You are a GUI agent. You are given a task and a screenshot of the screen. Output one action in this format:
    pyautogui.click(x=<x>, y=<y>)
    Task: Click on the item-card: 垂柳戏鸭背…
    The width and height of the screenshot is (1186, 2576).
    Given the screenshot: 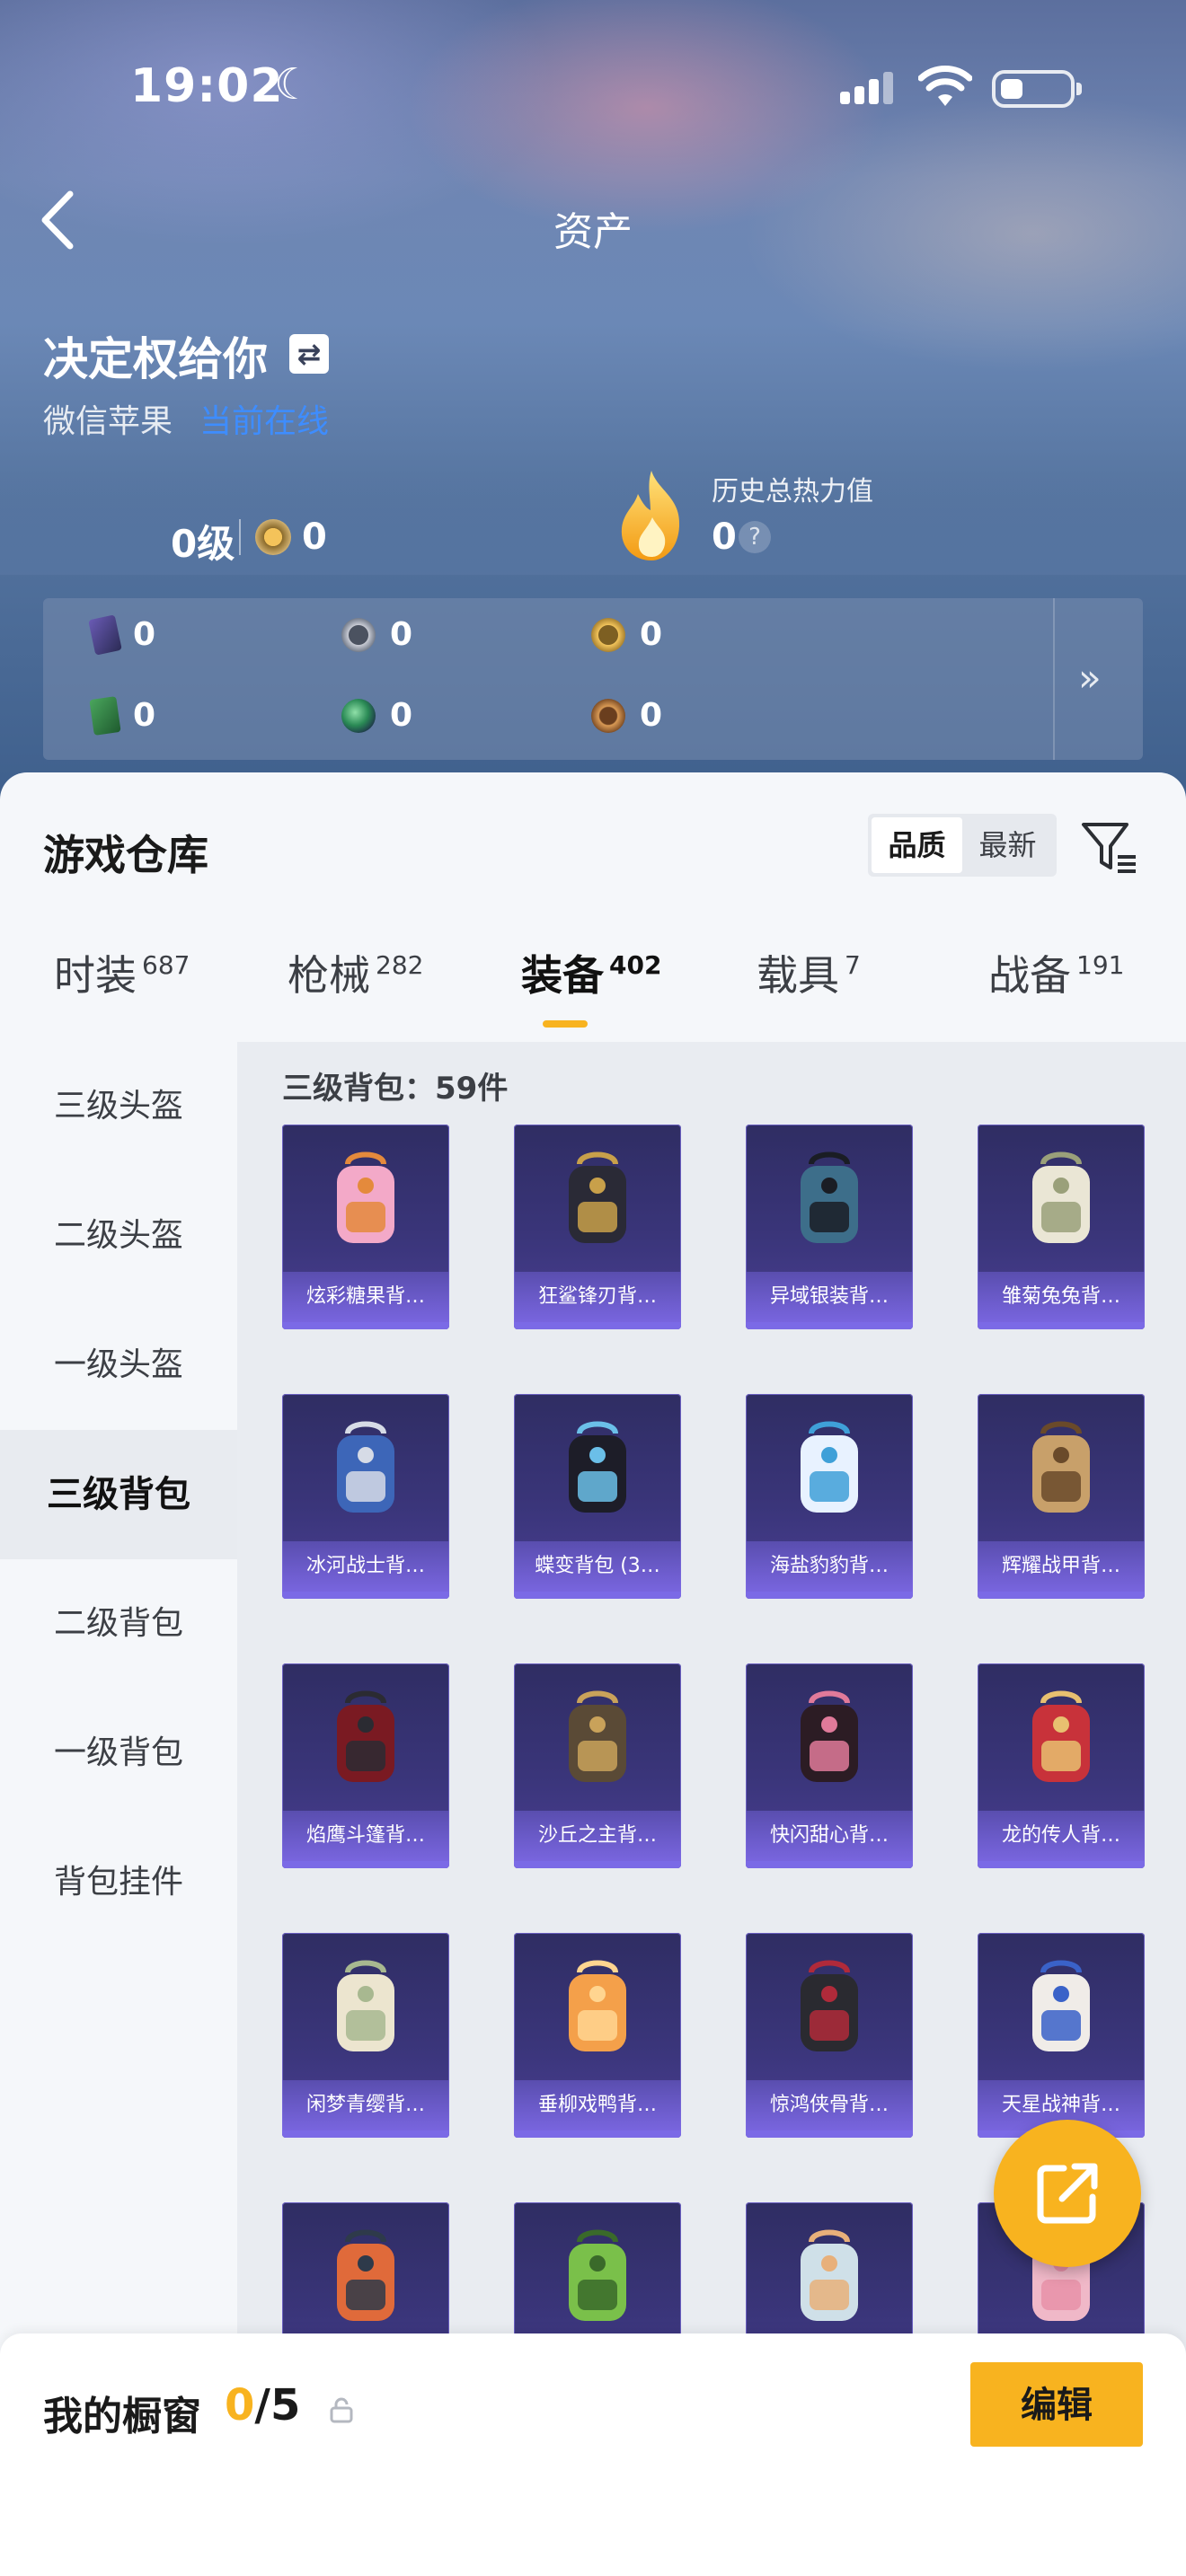 What is the action you would take?
    pyautogui.click(x=597, y=2035)
    